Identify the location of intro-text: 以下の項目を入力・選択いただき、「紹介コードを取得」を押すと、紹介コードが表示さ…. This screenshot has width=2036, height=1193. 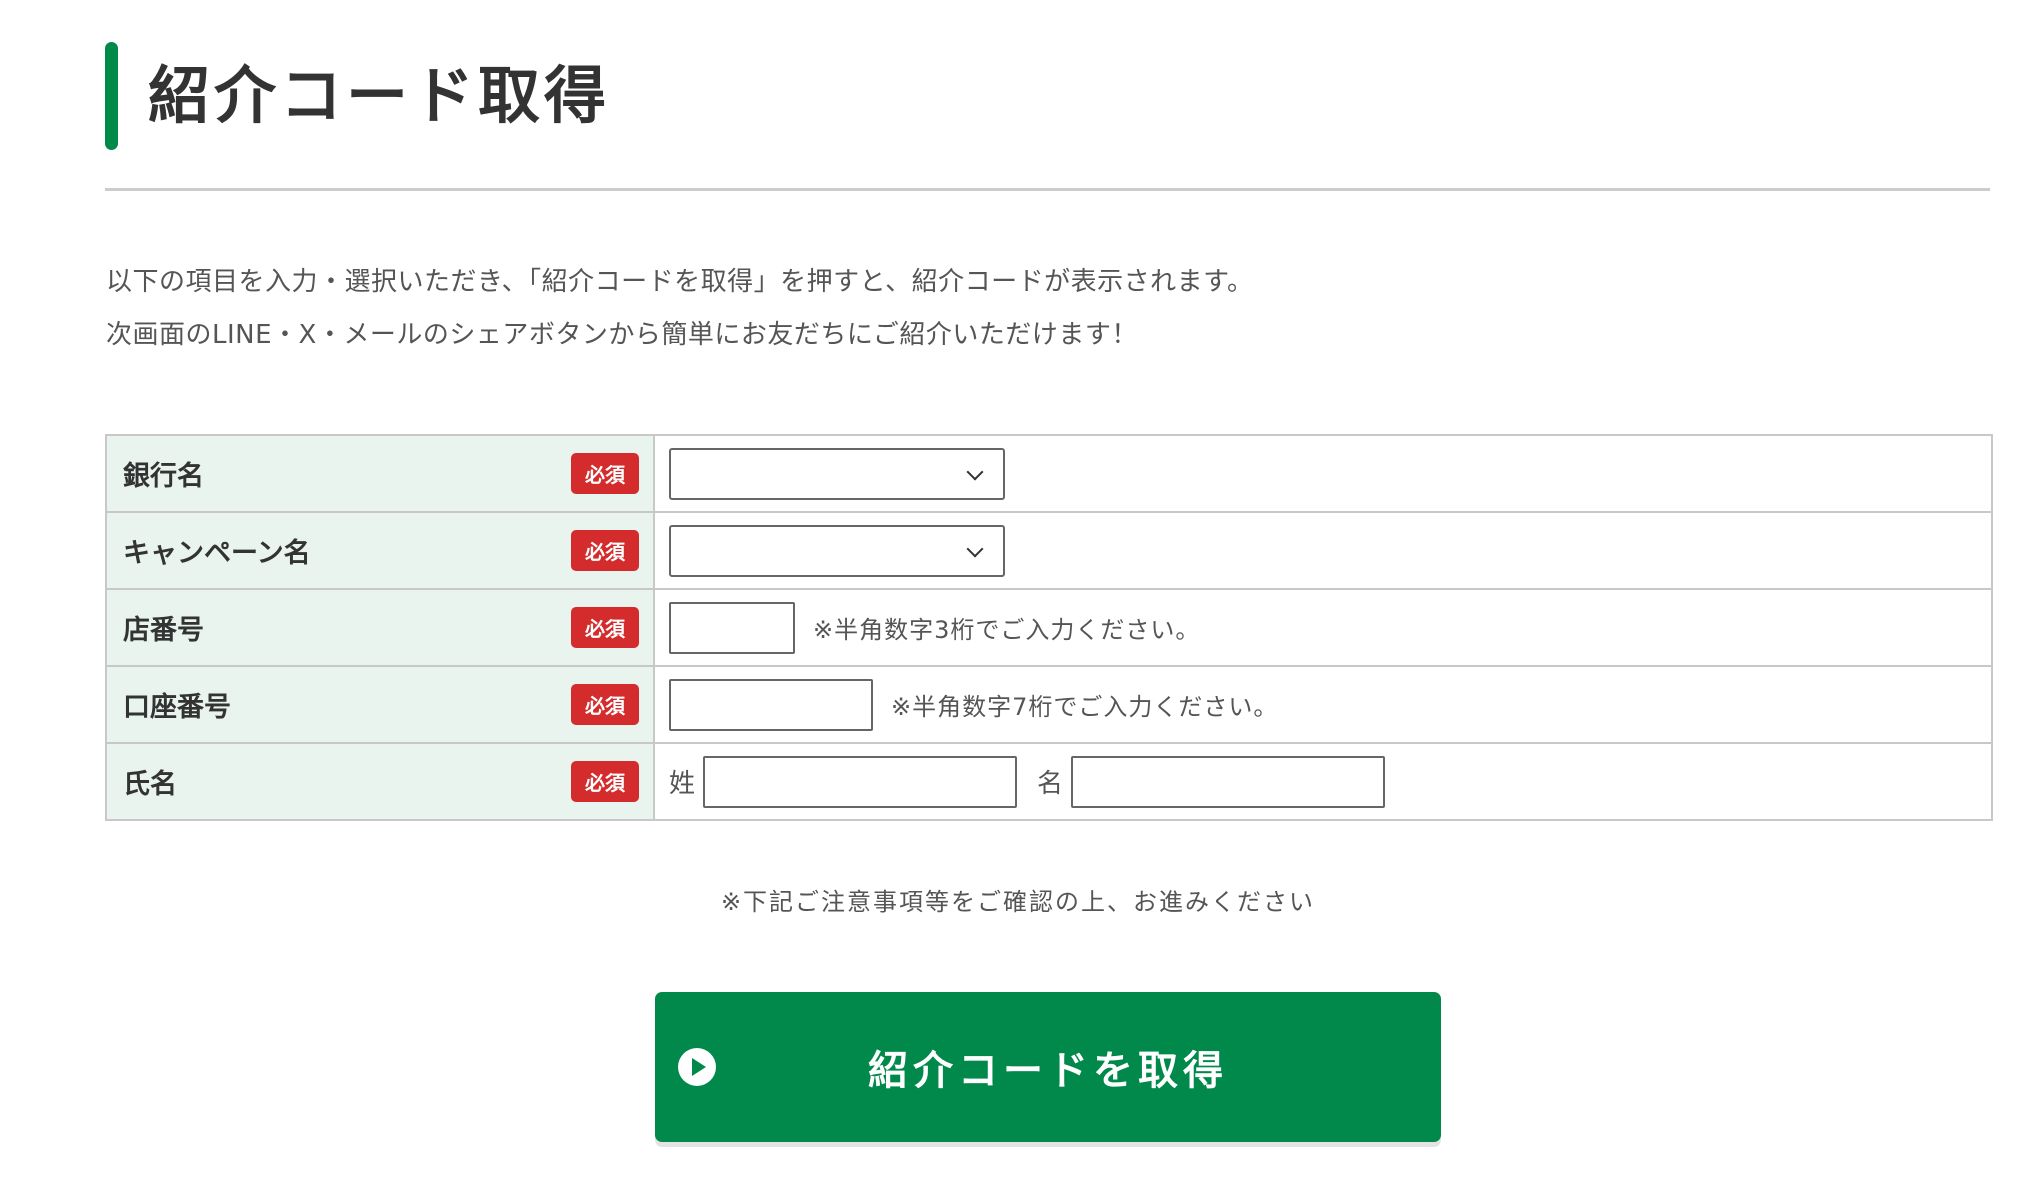
(680, 309).